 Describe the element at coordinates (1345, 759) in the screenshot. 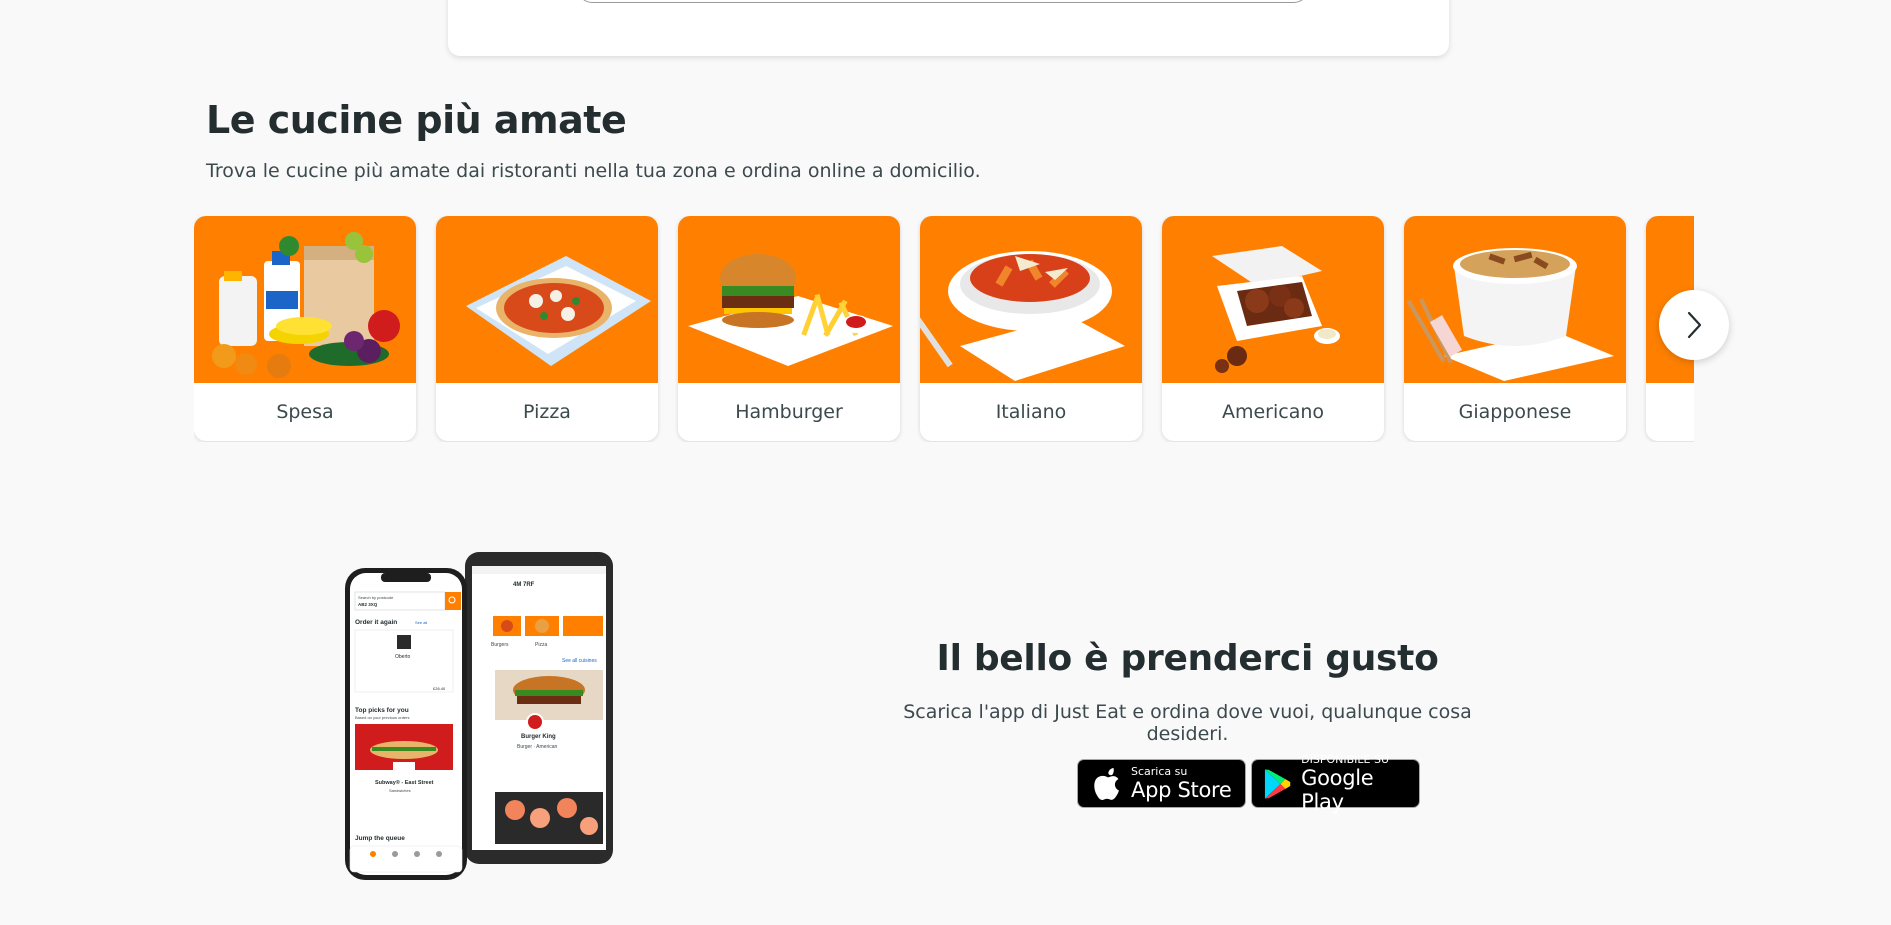

I see `google-play-small-text: DISPONIBILE SU` at that location.